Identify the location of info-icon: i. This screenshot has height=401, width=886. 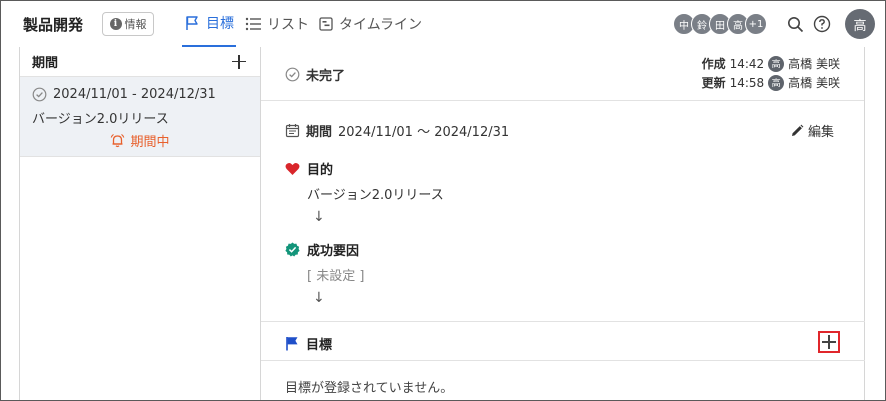
(115, 24).